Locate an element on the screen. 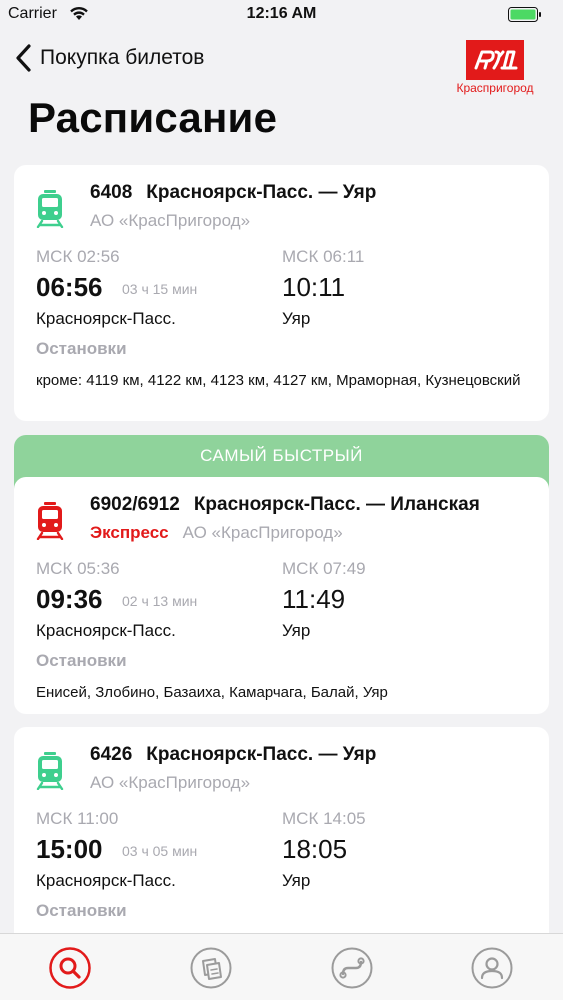 This screenshot has width=563, height=1000. departure-time: 06:56 is located at coordinates (69, 287).